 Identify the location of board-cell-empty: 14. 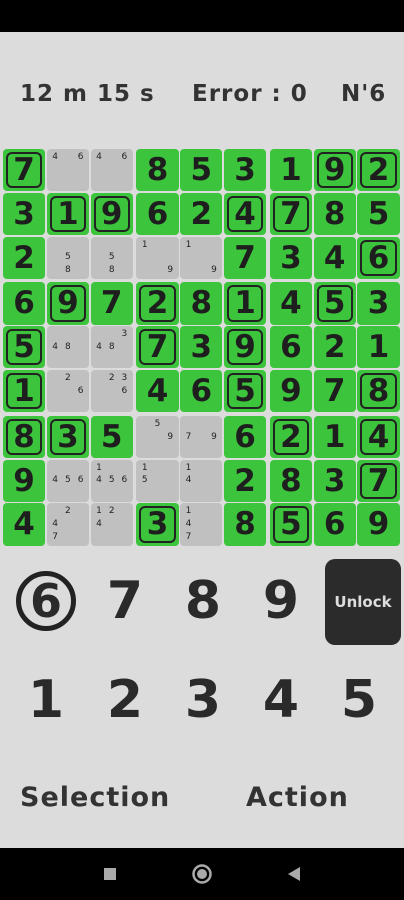
(201, 480).